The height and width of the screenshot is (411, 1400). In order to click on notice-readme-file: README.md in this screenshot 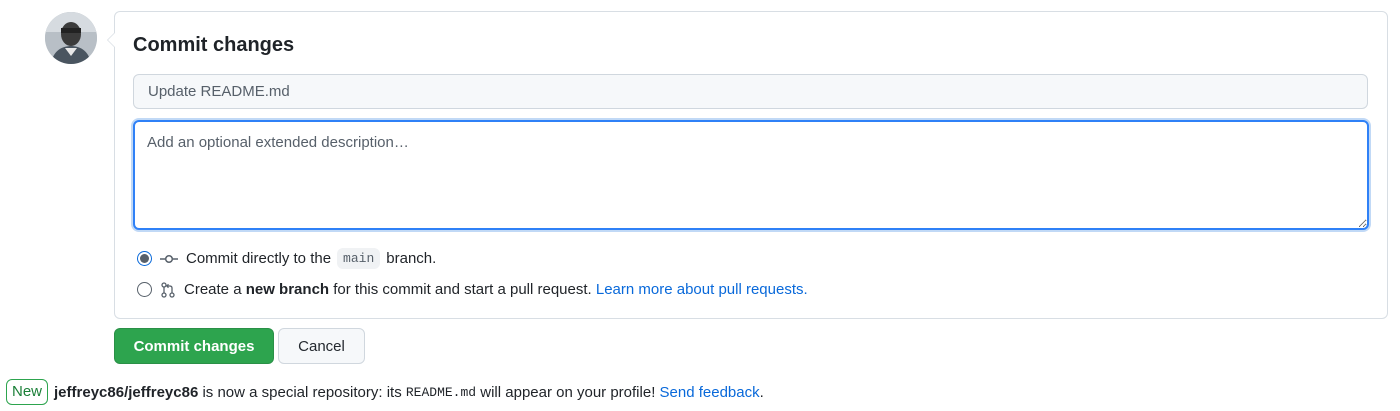, I will do `click(441, 392)`.